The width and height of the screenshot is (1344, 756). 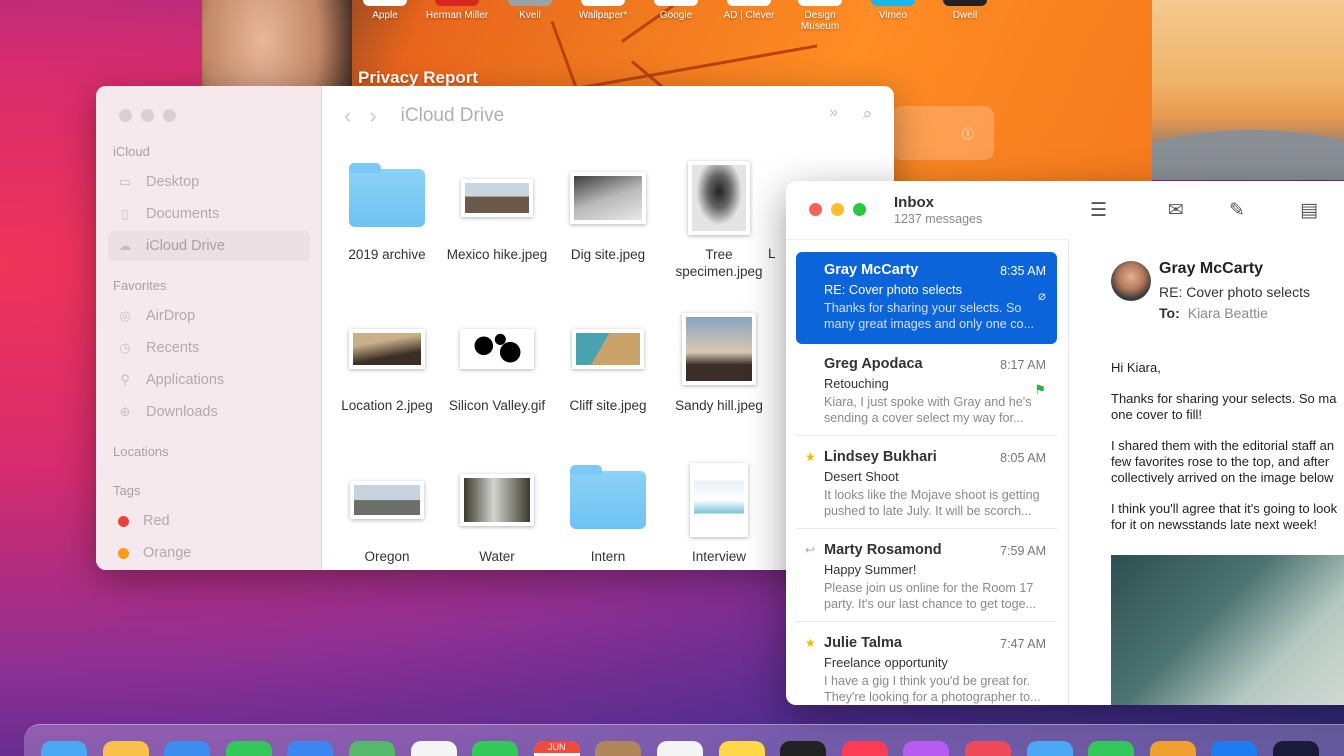 What do you see at coordinates (943, 133) in the screenshot?
I see `privacy-report-card: ⓘ` at bounding box center [943, 133].